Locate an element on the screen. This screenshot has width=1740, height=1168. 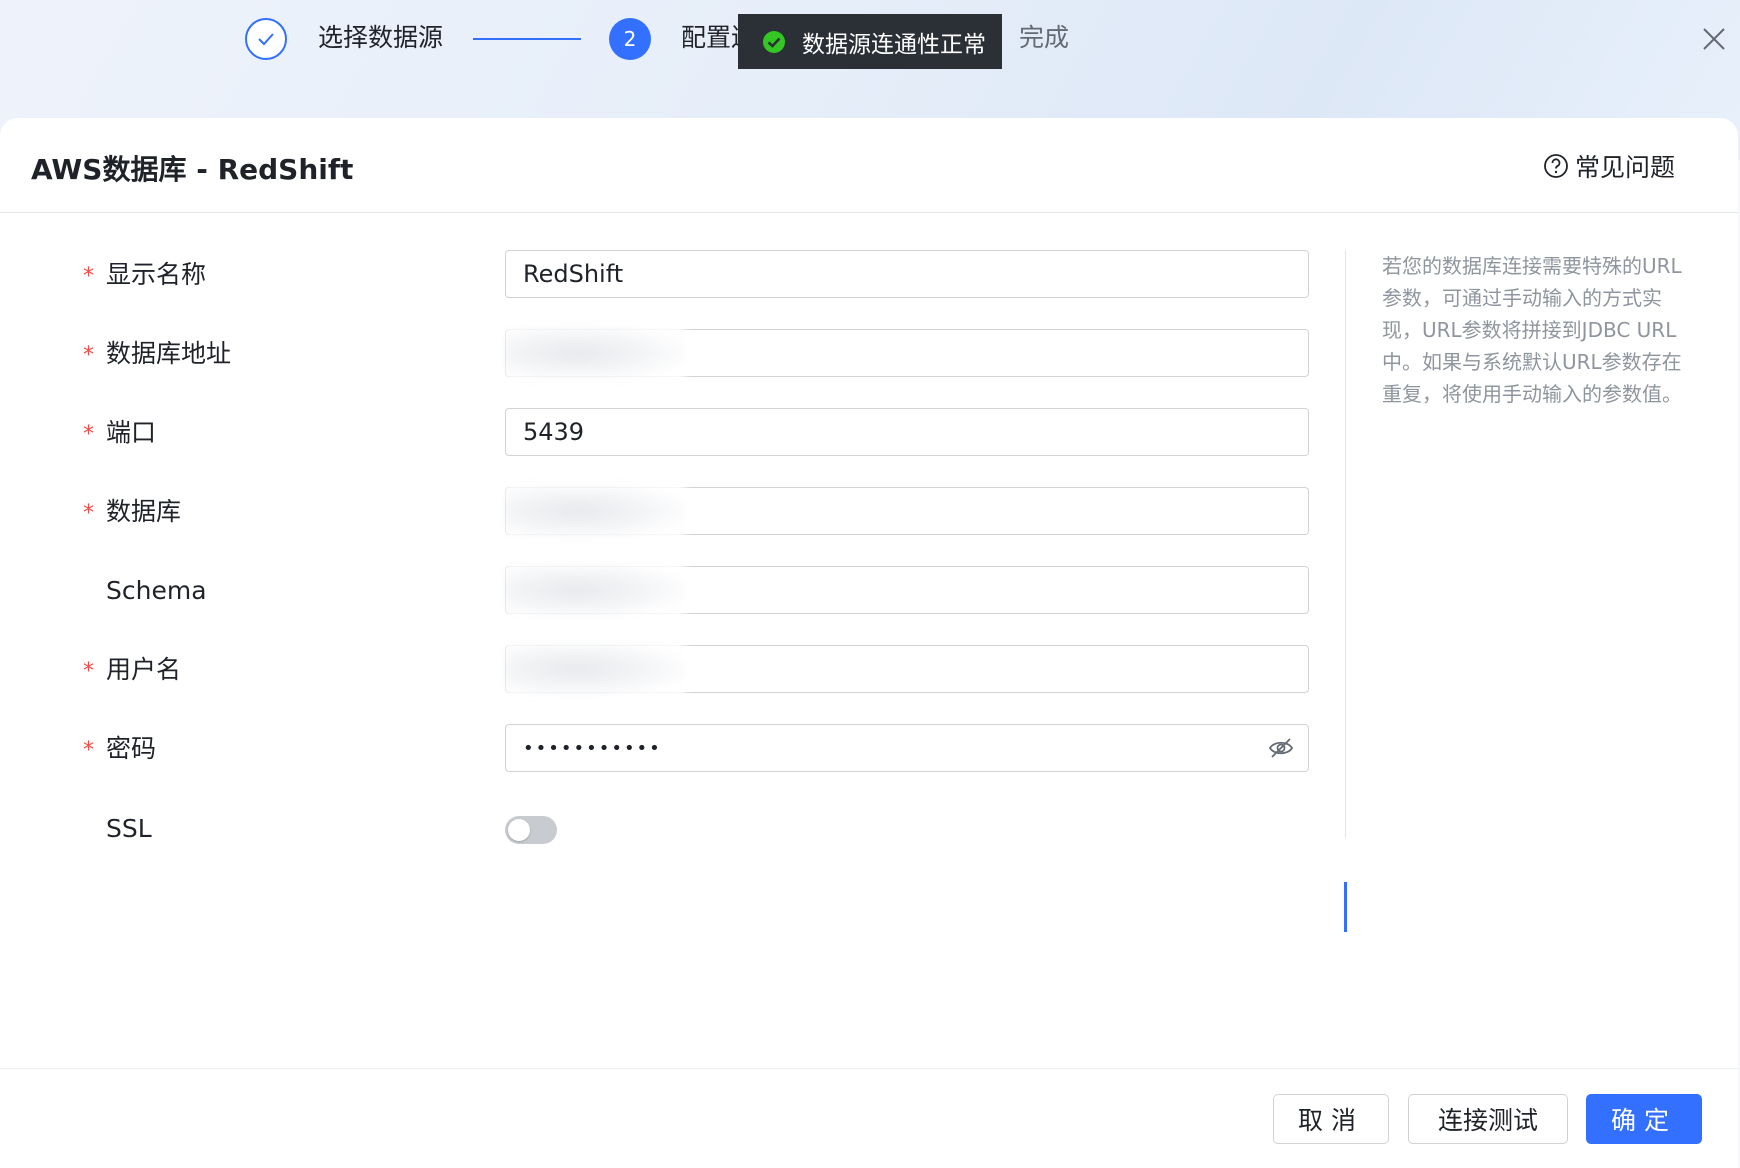
field-label-schema: Schema is located at coordinates (156, 590).